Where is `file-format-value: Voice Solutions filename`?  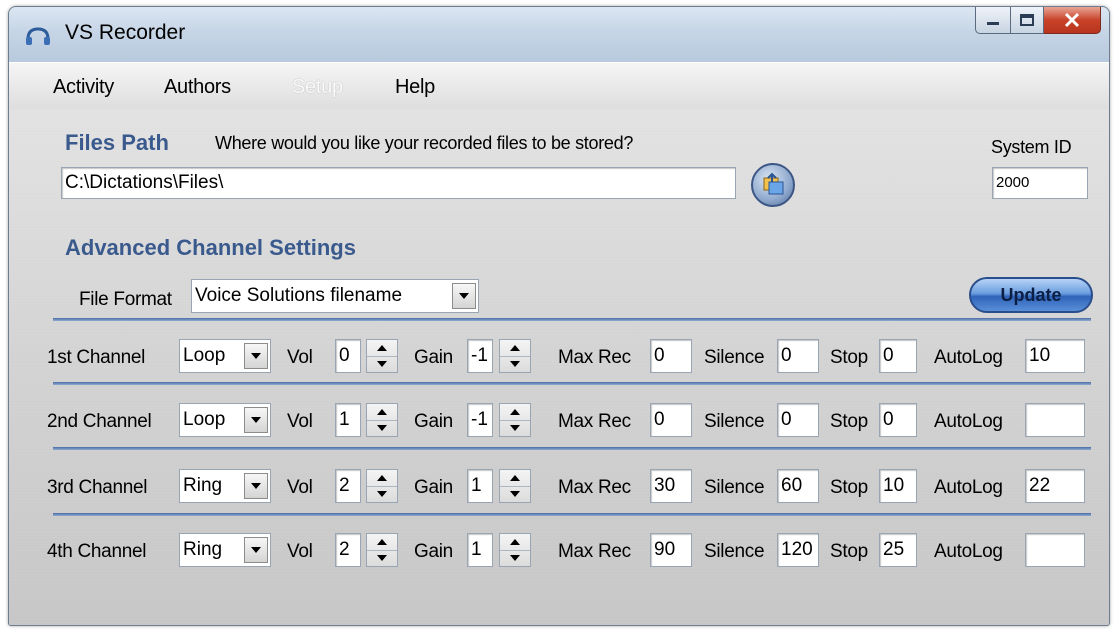 file-format-value: Voice Solutions filename is located at coordinates (299, 295).